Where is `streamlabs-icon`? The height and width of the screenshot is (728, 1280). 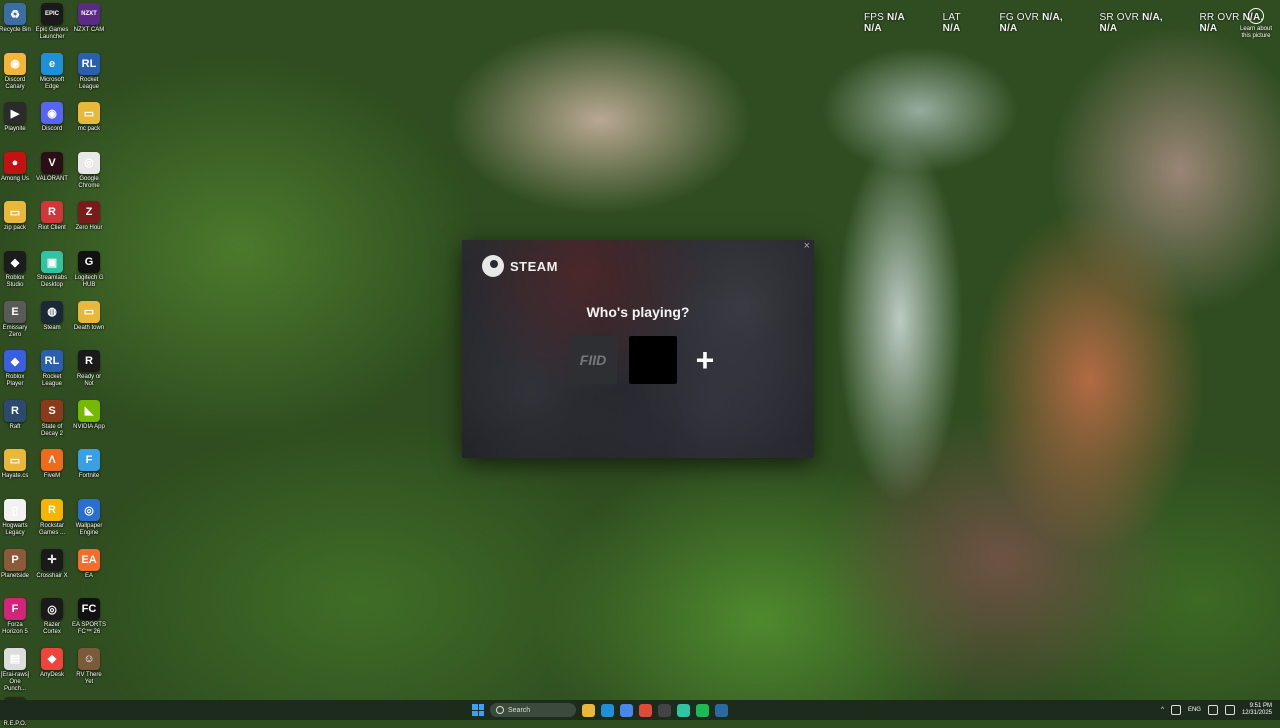 streamlabs-icon is located at coordinates (683, 710).